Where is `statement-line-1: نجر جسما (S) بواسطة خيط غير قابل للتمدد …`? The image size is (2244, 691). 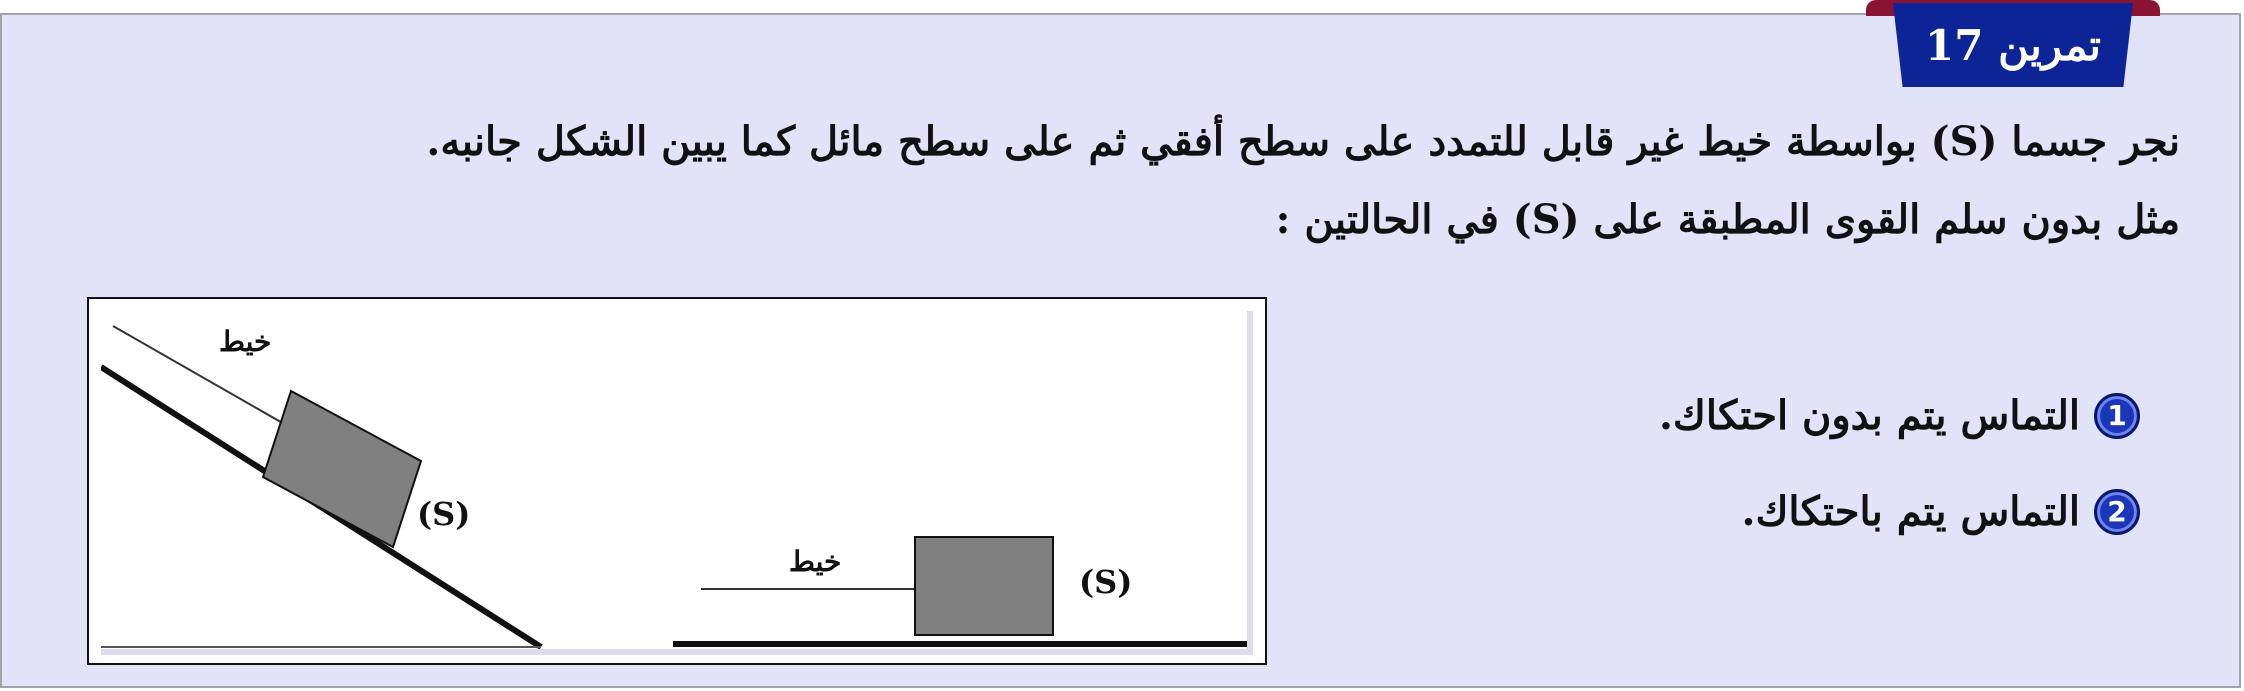 statement-line-1: نجر جسما (S) بواسطة خيط غير قابل للتمدد … is located at coordinates (1303, 141).